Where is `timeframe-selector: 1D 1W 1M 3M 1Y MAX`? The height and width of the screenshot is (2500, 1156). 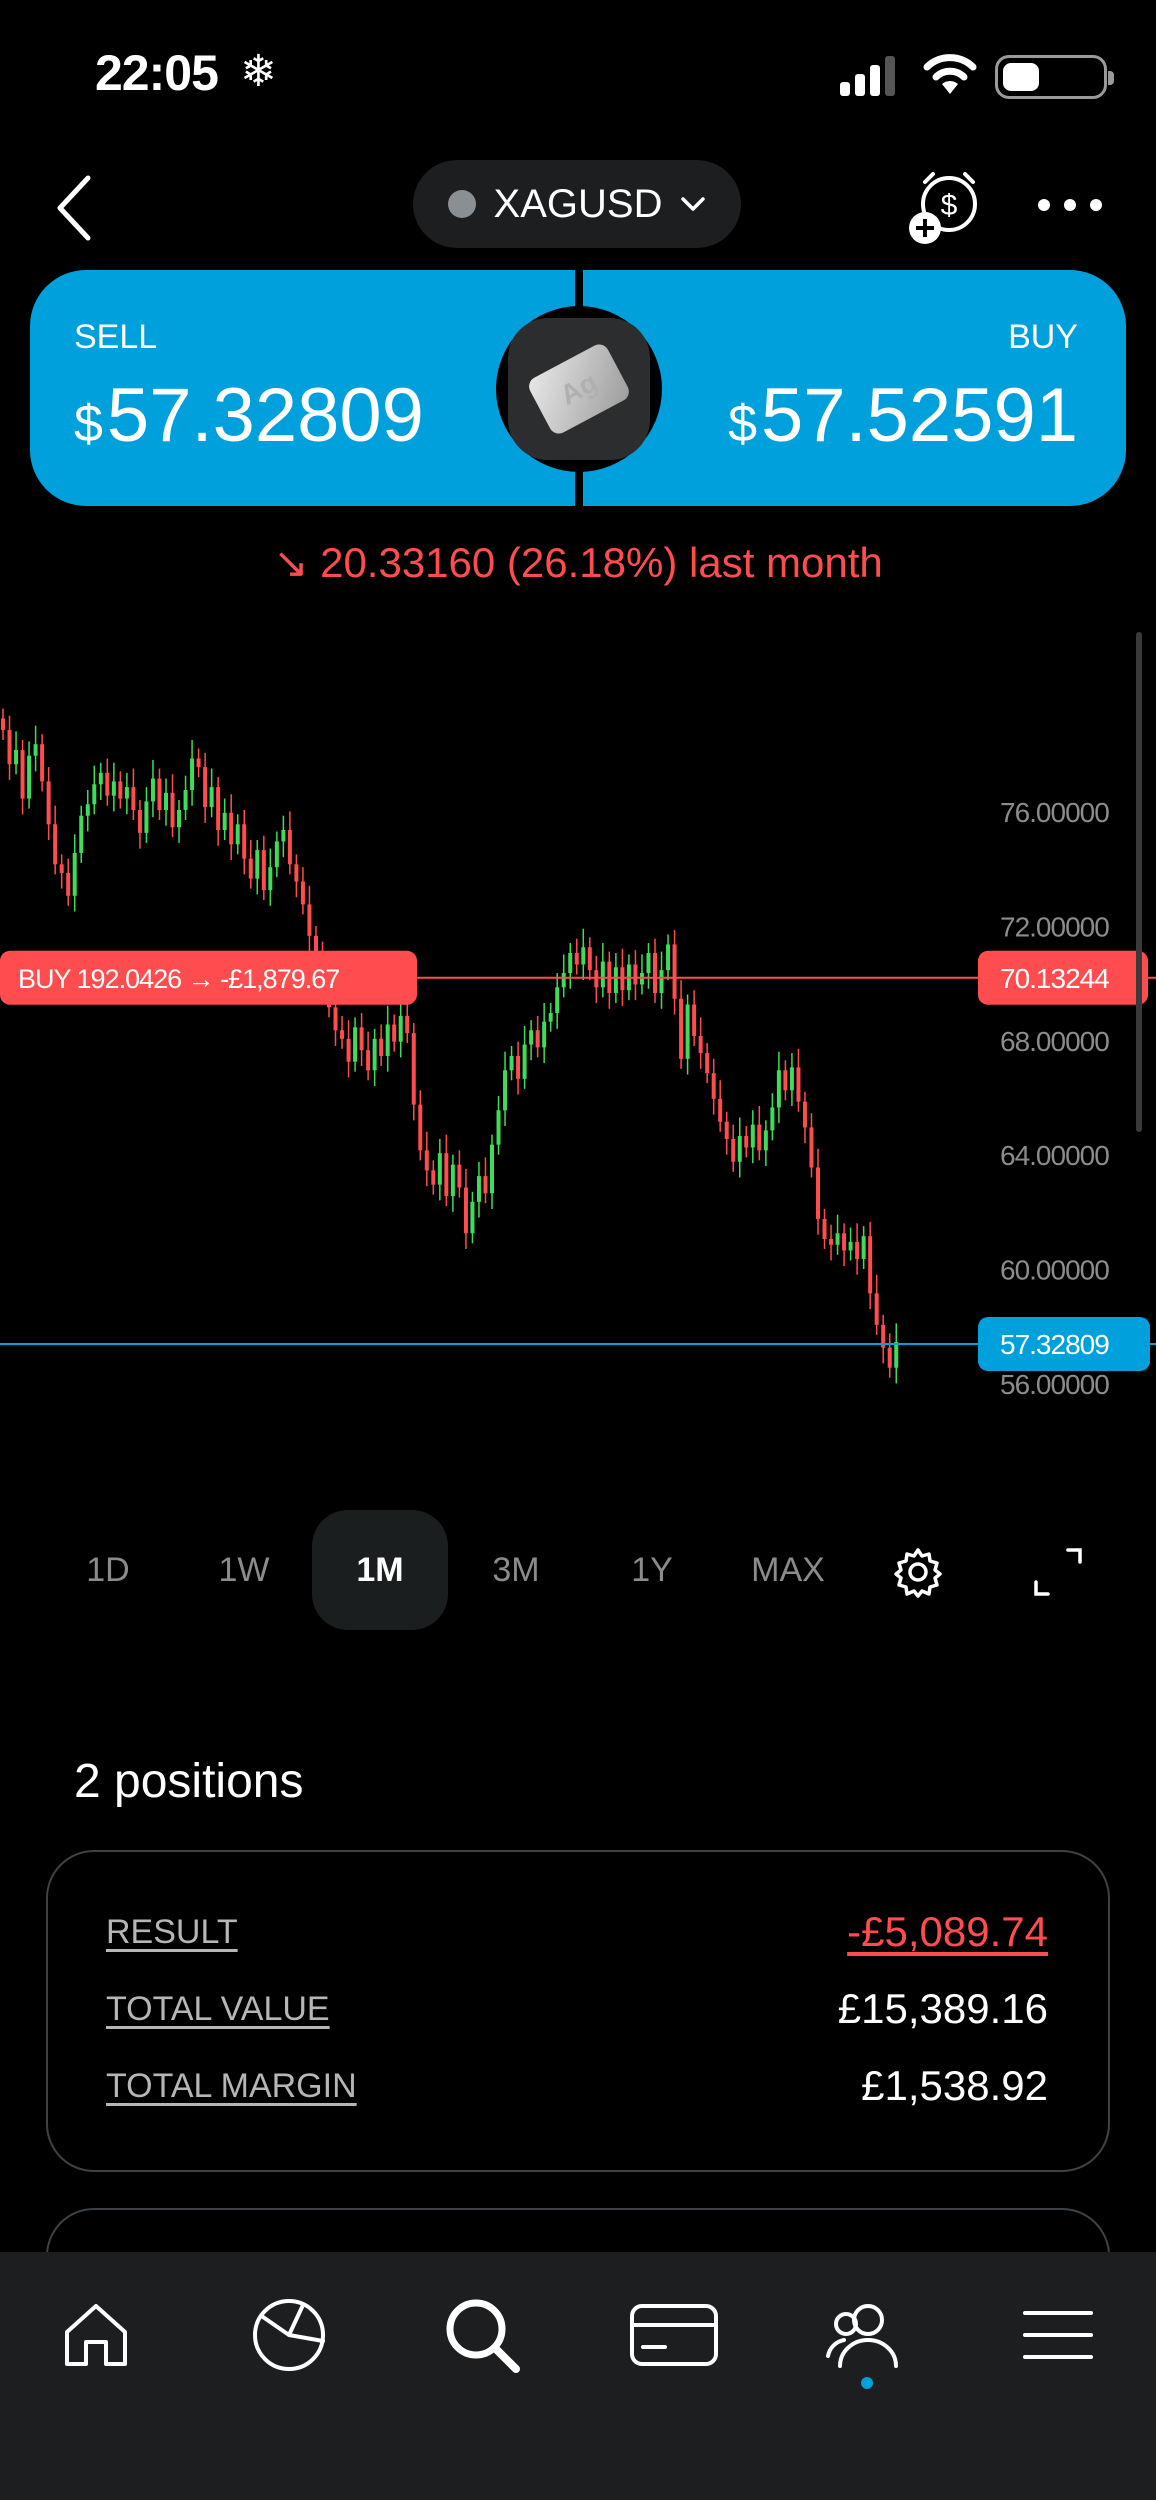 timeframe-selector: 1D 1W 1M 3M 1Y MAX is located at coordinates (590, 1570).